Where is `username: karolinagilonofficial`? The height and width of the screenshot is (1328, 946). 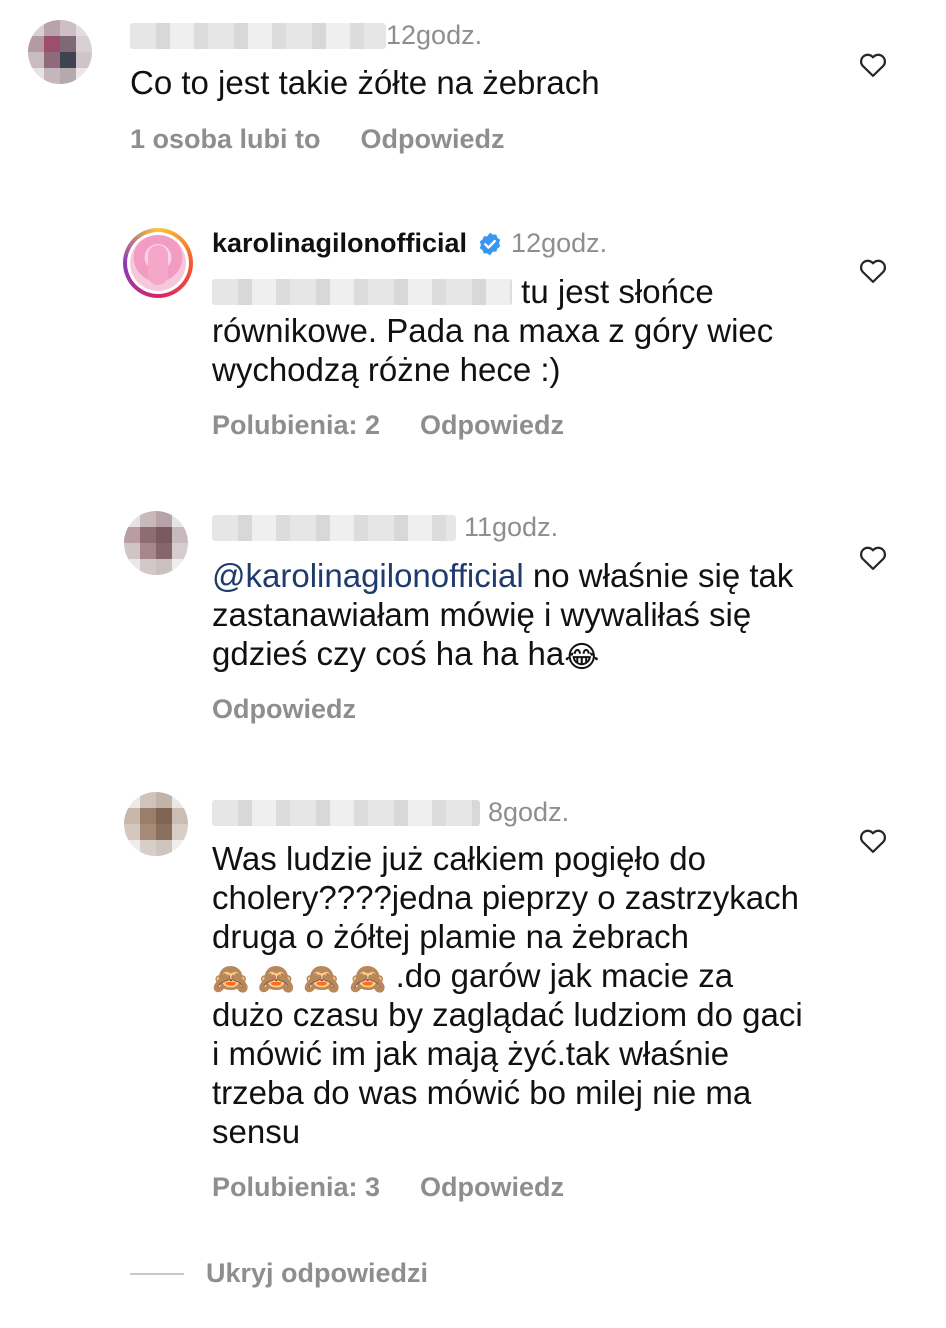
username: karolinagilonofficial is located at coordinates (339, 243).